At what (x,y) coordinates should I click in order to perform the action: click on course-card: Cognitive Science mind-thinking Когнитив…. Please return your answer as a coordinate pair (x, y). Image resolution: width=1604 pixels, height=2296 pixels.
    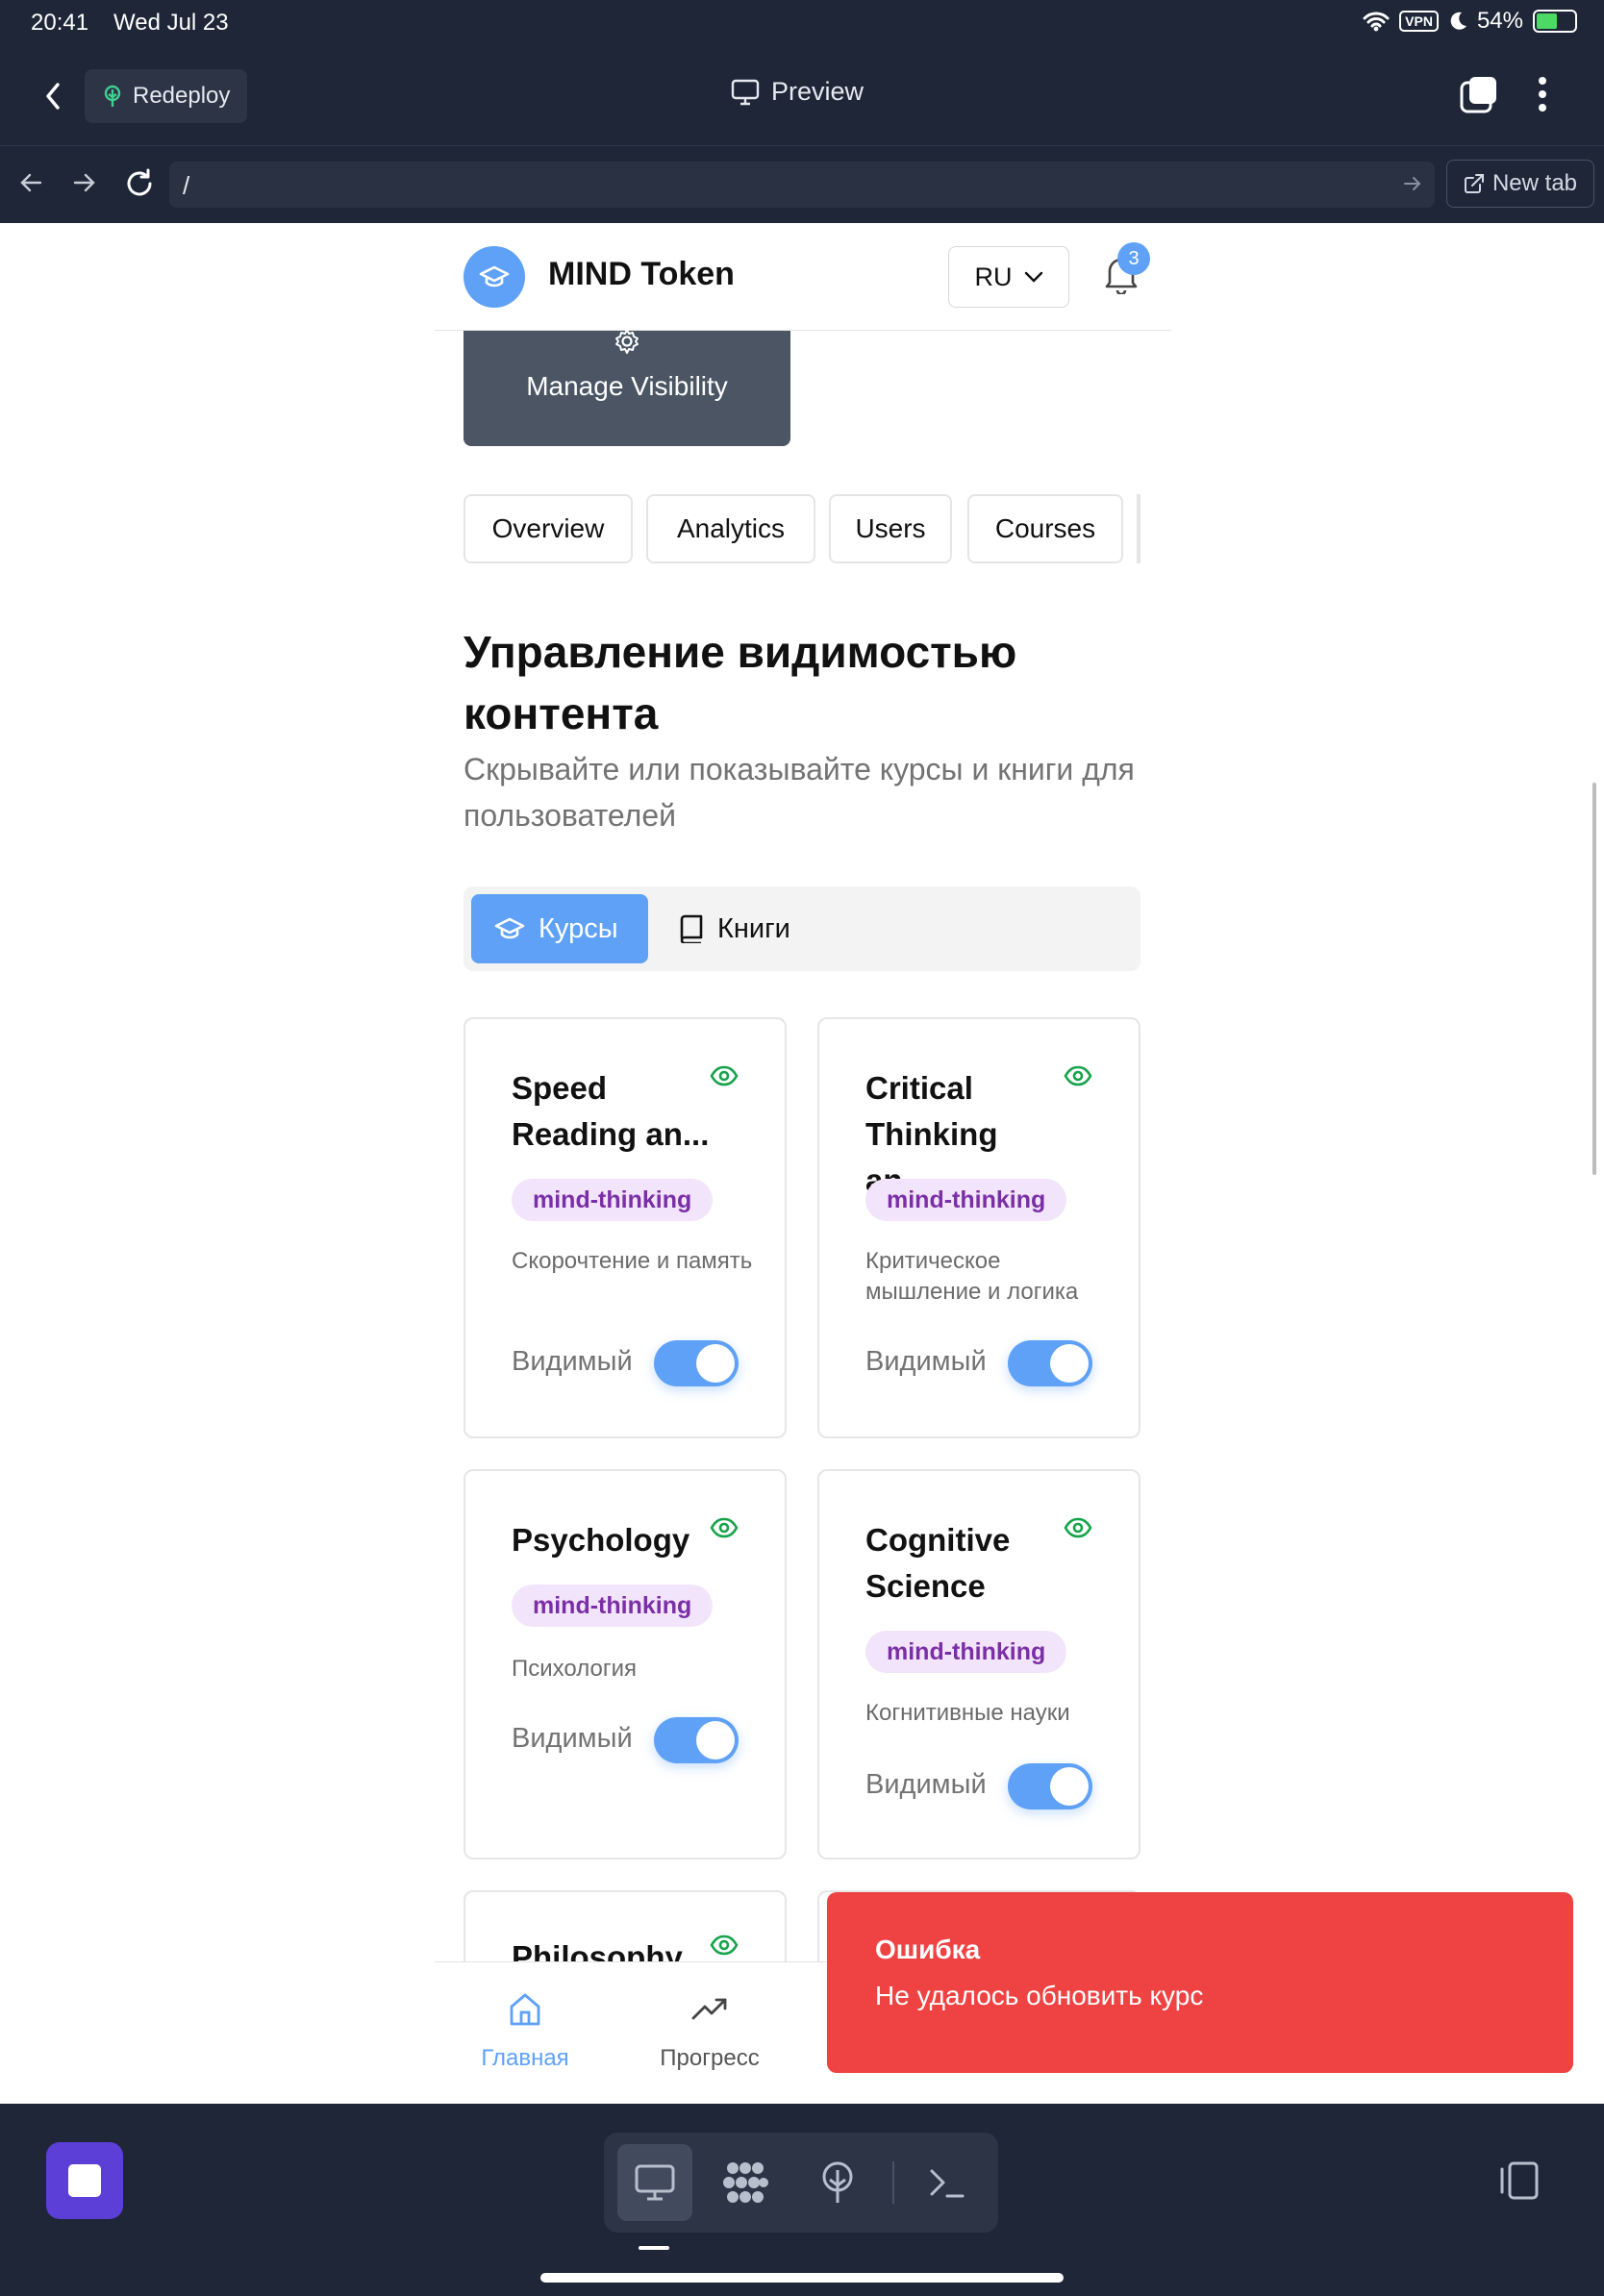
    Looking at the image, I should click on (978, 1664).